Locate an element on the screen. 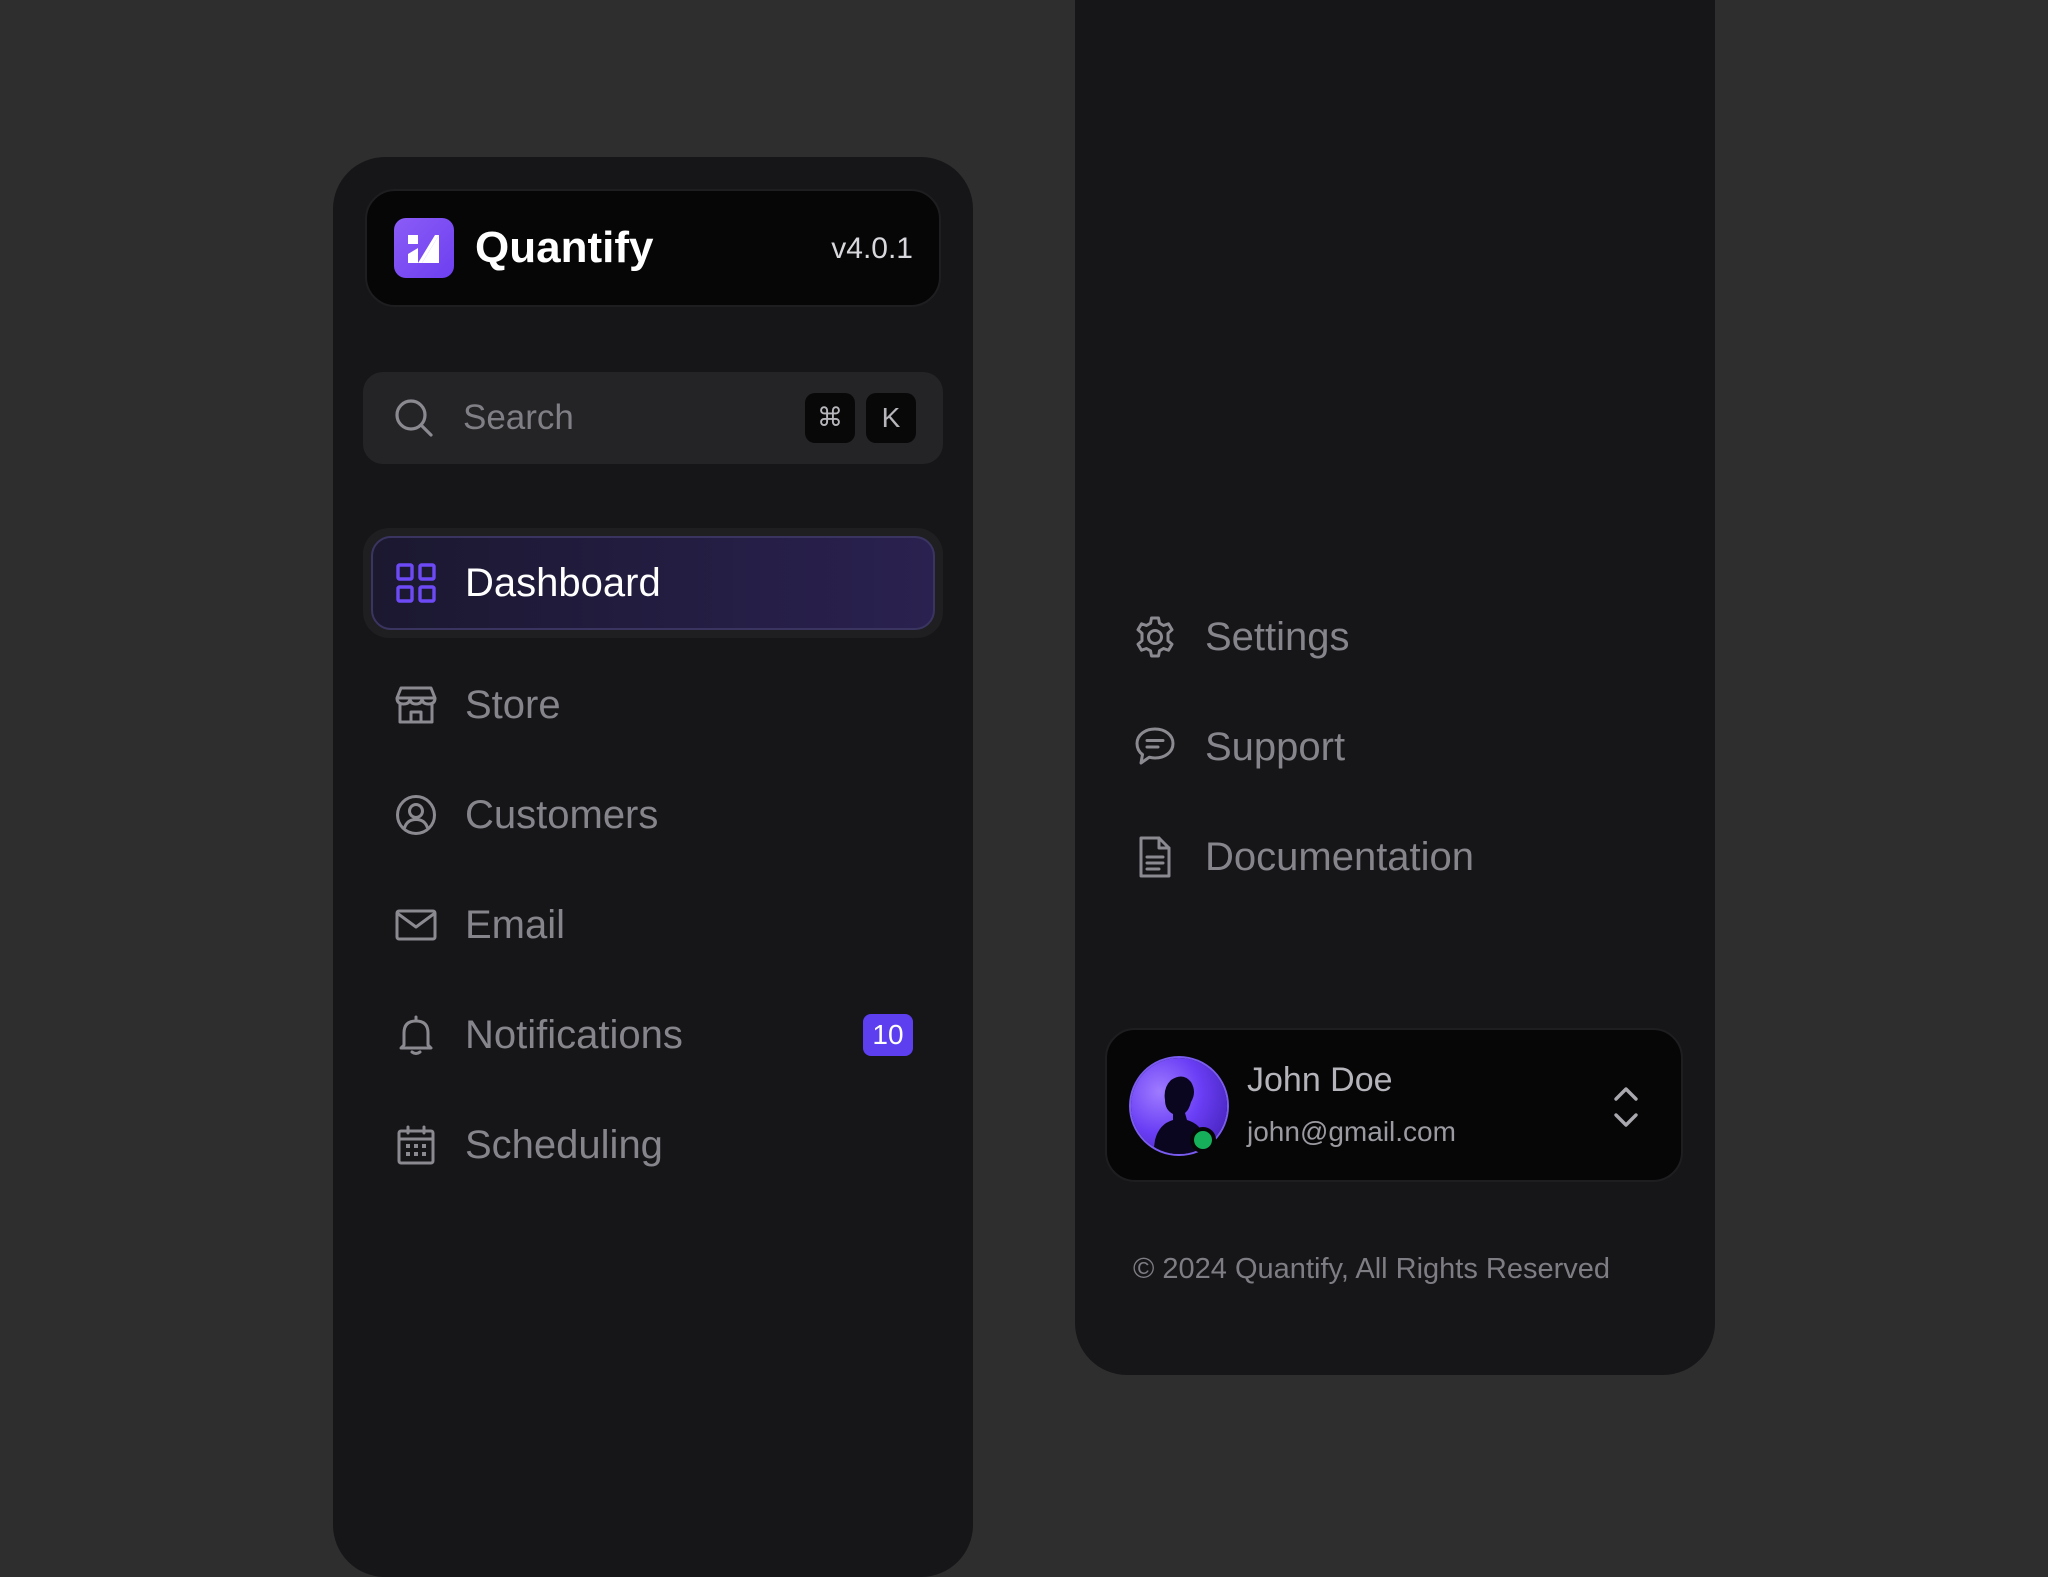 This screenshot has height=1577, width=2048. nav-item-email: Email is located at coordinates (653, 924).